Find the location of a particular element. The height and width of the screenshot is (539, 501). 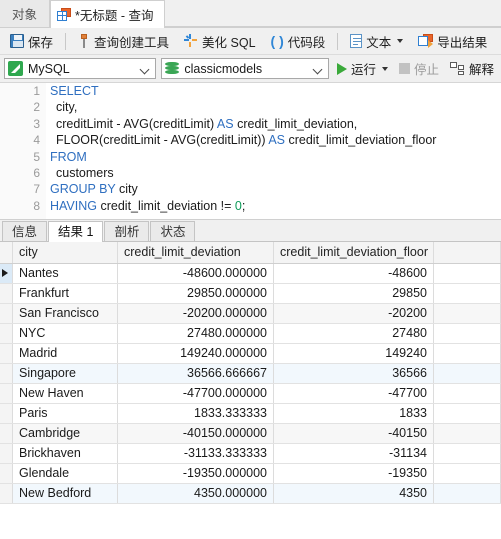

sql-line: city, is located at coordinates (275, 107).